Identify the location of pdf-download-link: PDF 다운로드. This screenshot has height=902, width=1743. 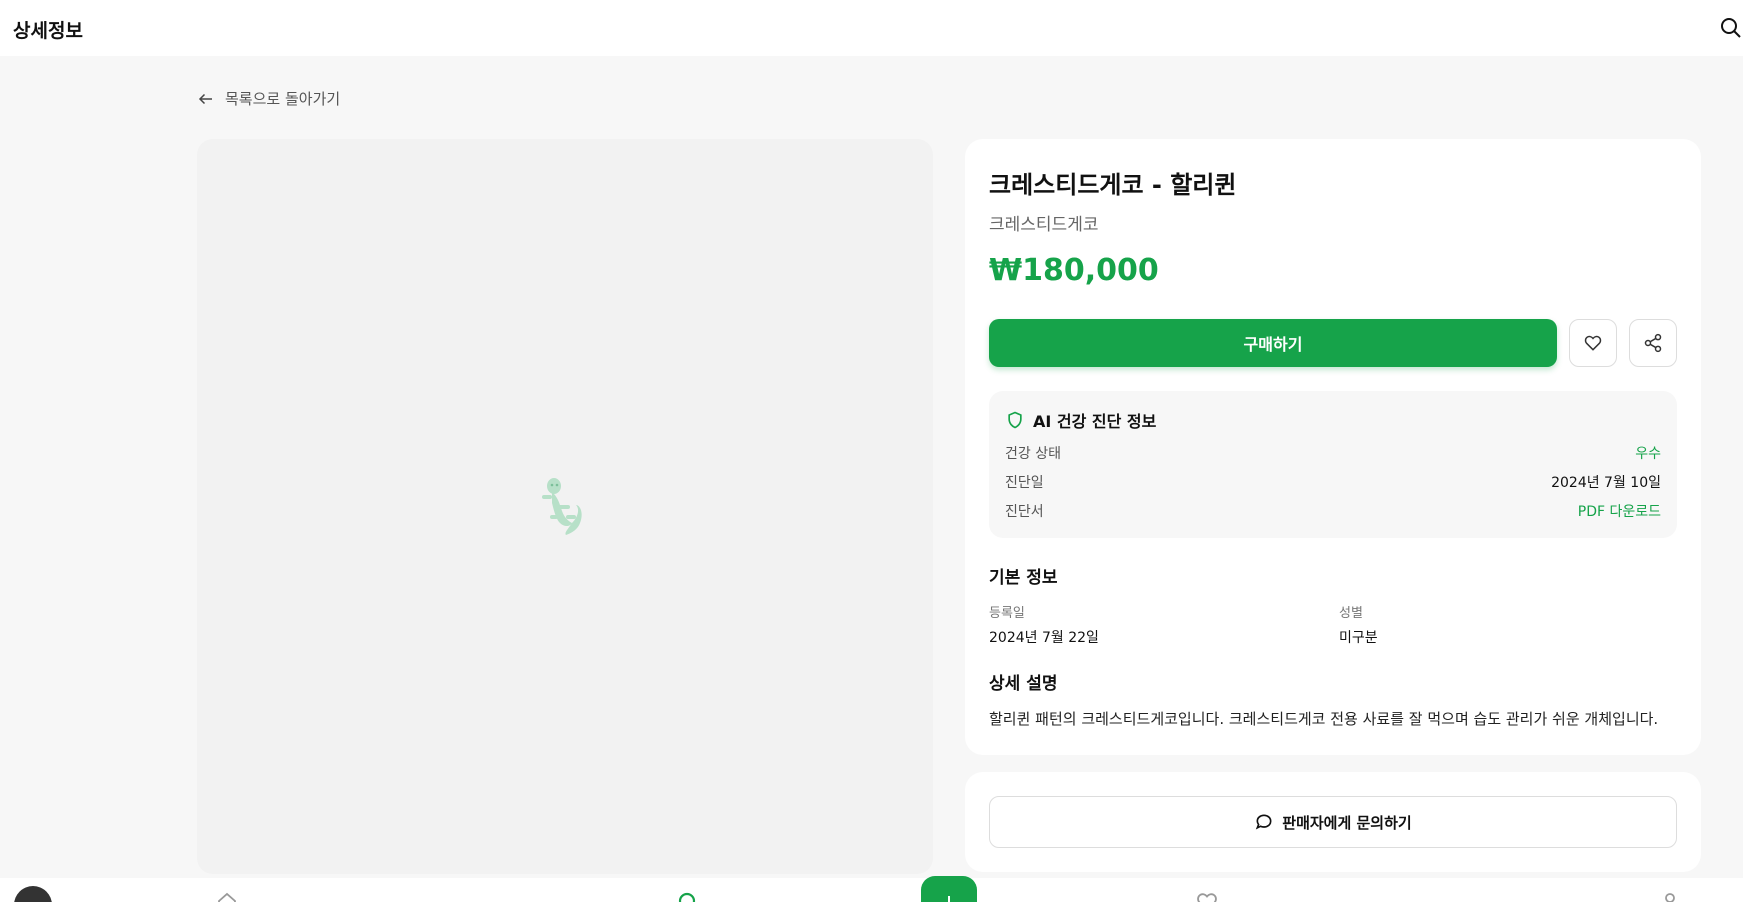
(1619, 511).